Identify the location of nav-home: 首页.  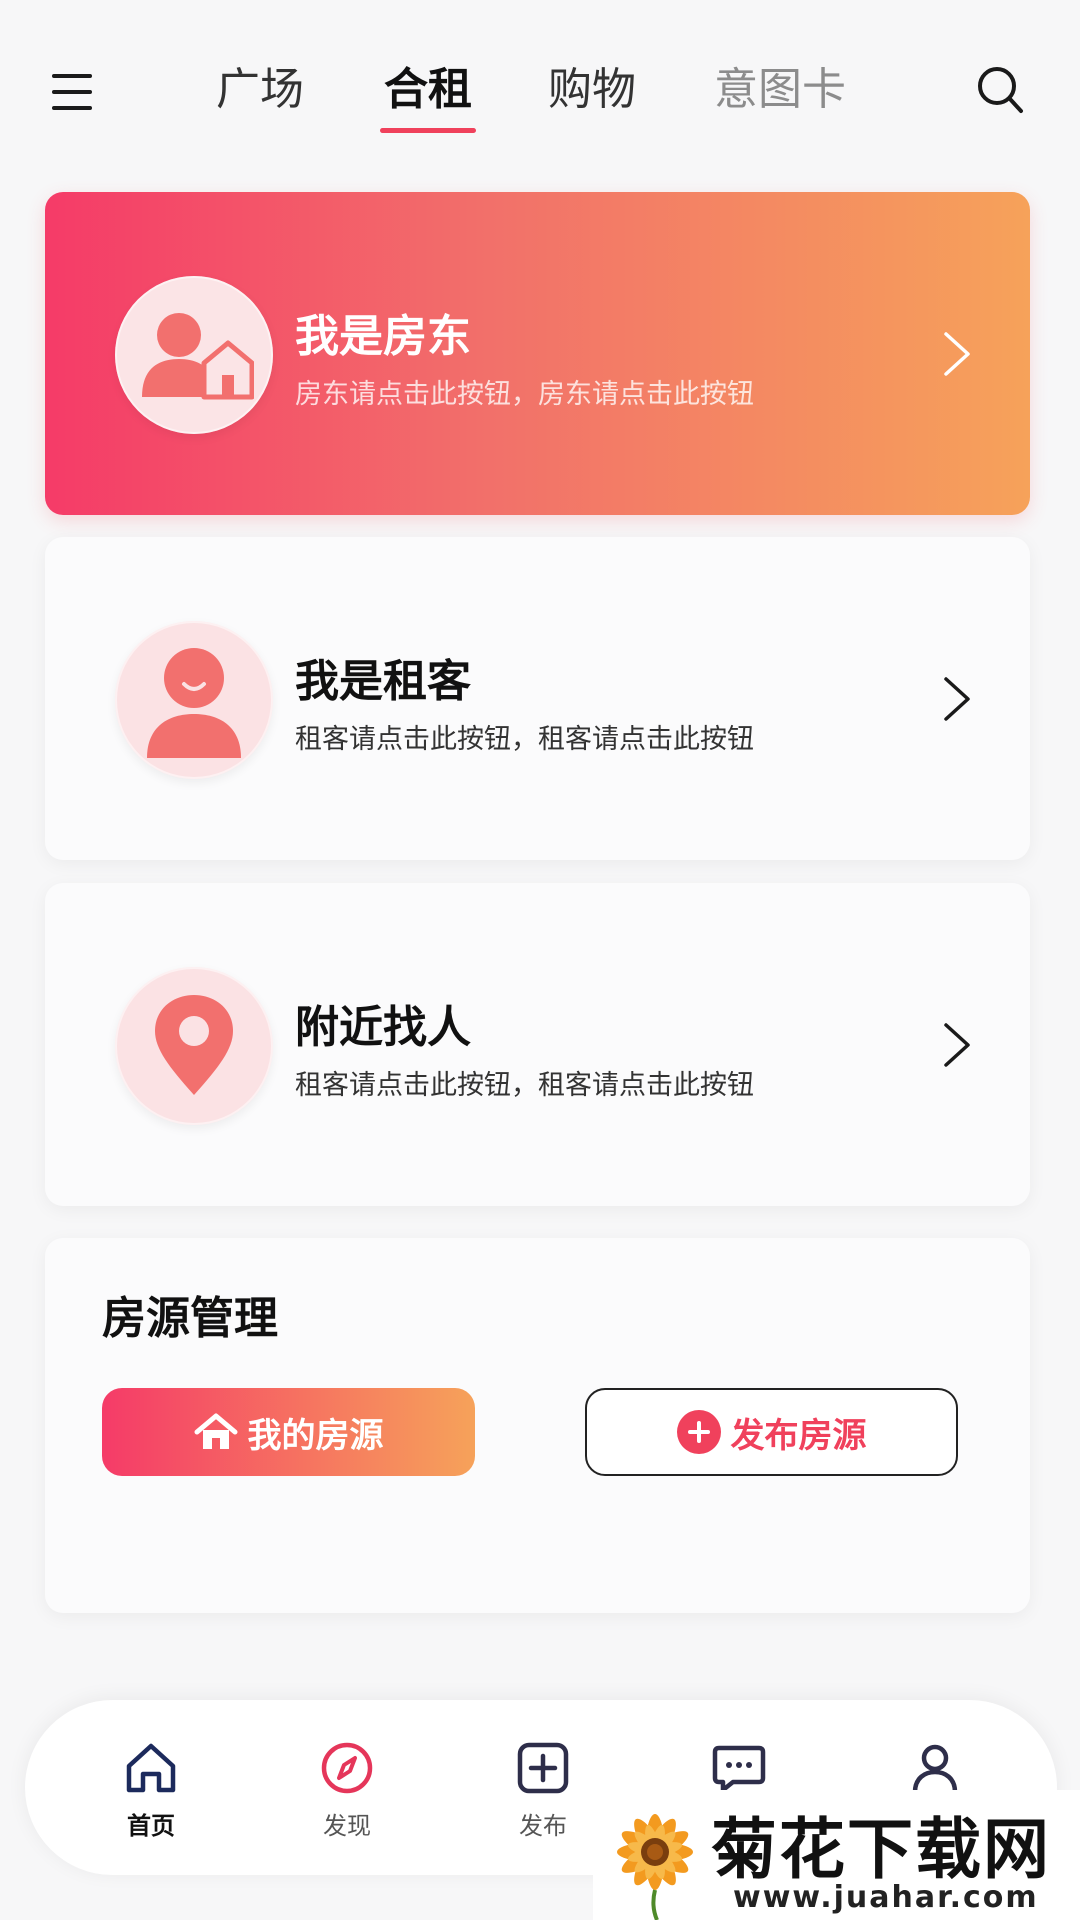
(151, 1800).